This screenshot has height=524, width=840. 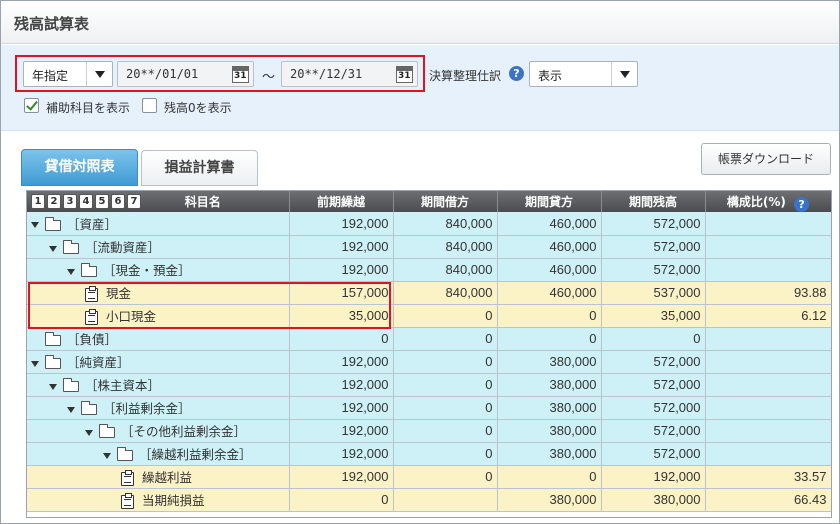 What do you see at coordinates (198, 108) in the screenshot?
I see `show-zero-balance-label: 残高0を表示` at bounding box center [198, 108].